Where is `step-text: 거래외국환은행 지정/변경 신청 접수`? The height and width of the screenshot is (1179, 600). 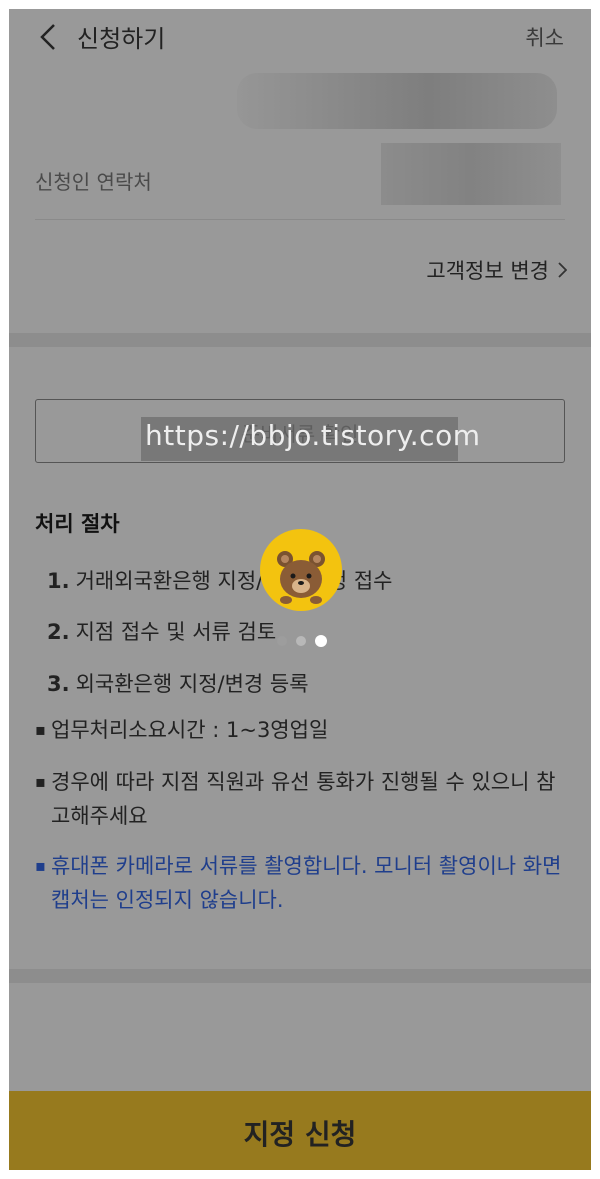 step-text: 거래외국환은행 지정/변경 신청 접수 is located at coordinates (234, 581).